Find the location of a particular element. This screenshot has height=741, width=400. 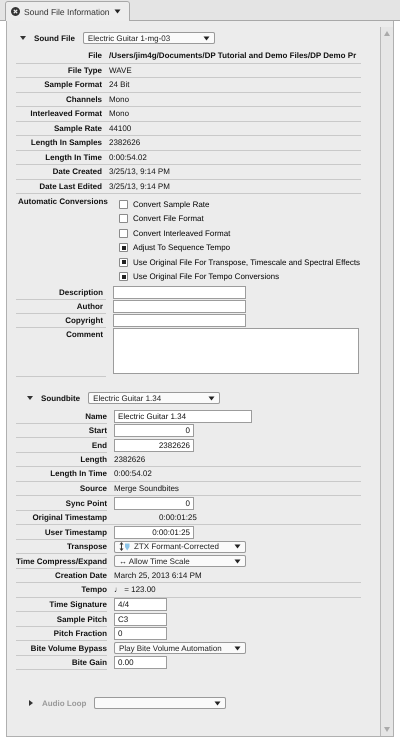

field-value: March 25, 2013 6:14 PM is located at coordinates (158, 575).